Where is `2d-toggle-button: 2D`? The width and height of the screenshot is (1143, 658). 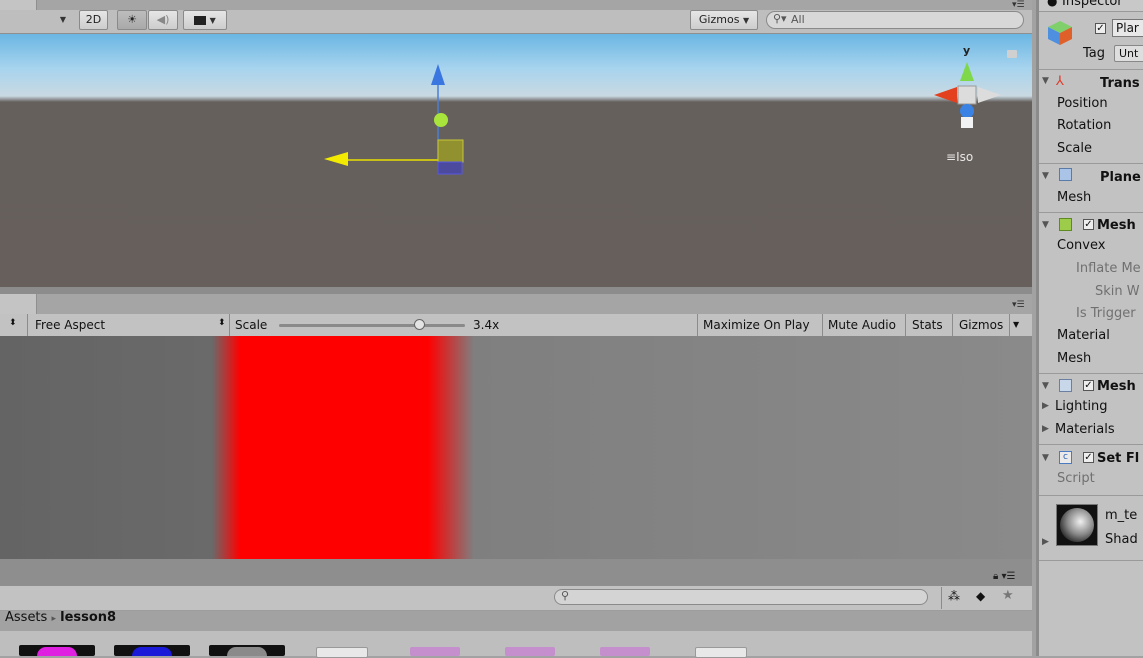 2d-toggle-button: 2D is located at coordinates (93, 20).